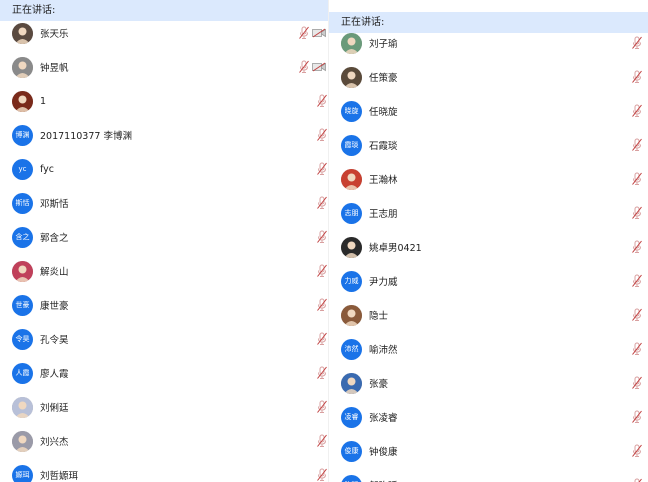 The width and height of the screenshot is (648, 482). Describe the element at coordinates (379, 384) in the screenshot. I see `participant-name: 张豪` at that location.